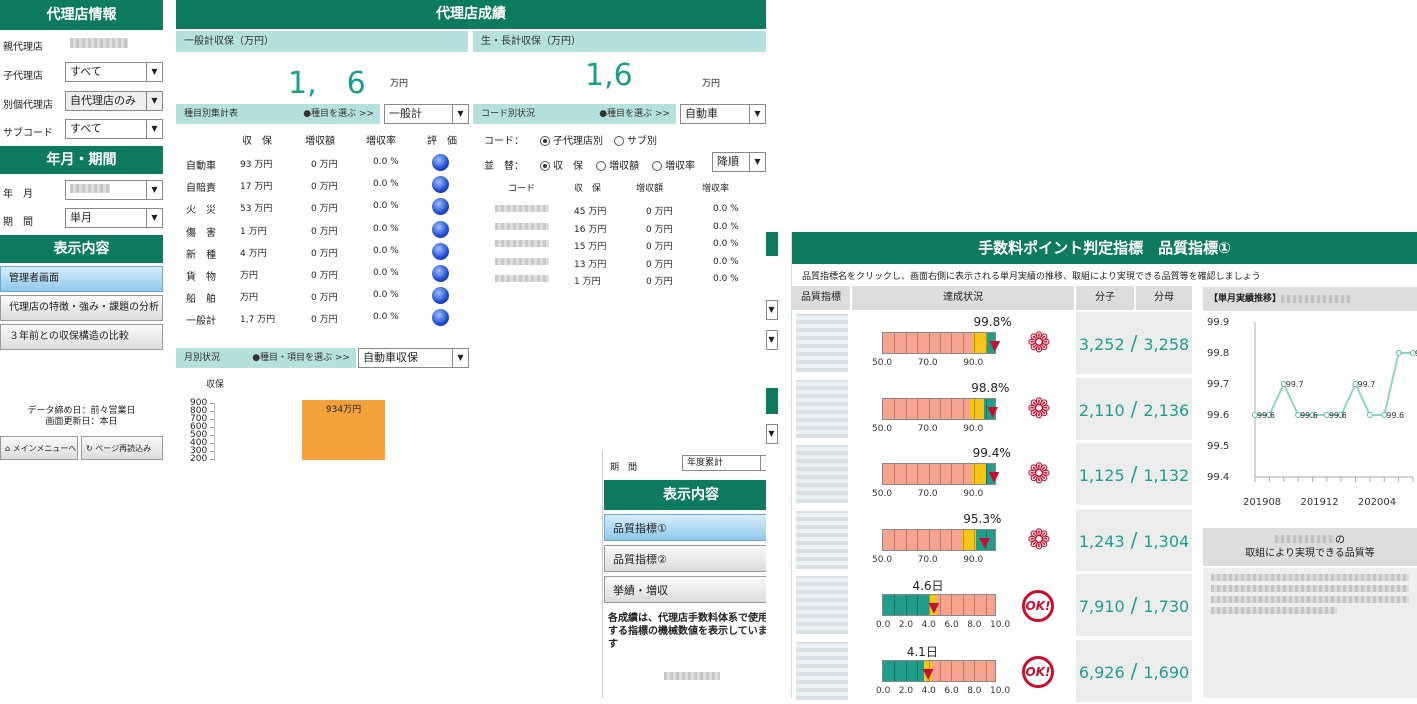 This screenshot has width=1417, height=704. Describe the element at coordinates (81, 217) in the screenshot. I see `period-value: 単月` at that location.